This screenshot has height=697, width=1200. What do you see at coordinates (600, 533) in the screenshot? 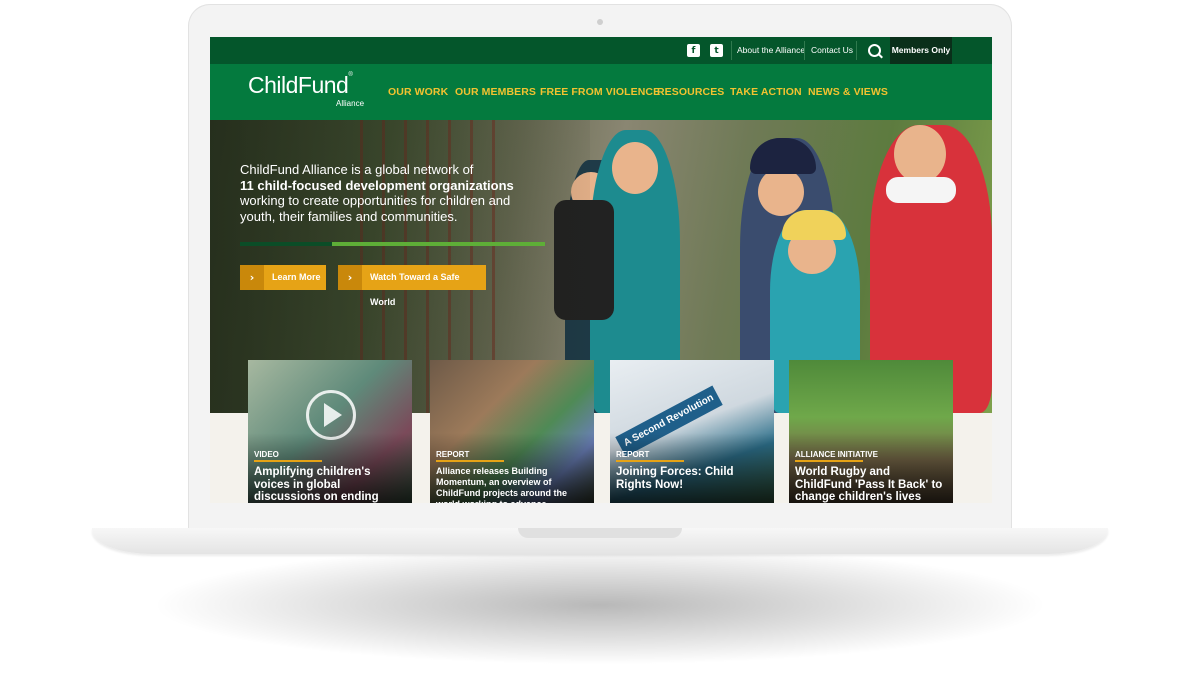
I see `laptop-notch` at bounding box center [600, 533].